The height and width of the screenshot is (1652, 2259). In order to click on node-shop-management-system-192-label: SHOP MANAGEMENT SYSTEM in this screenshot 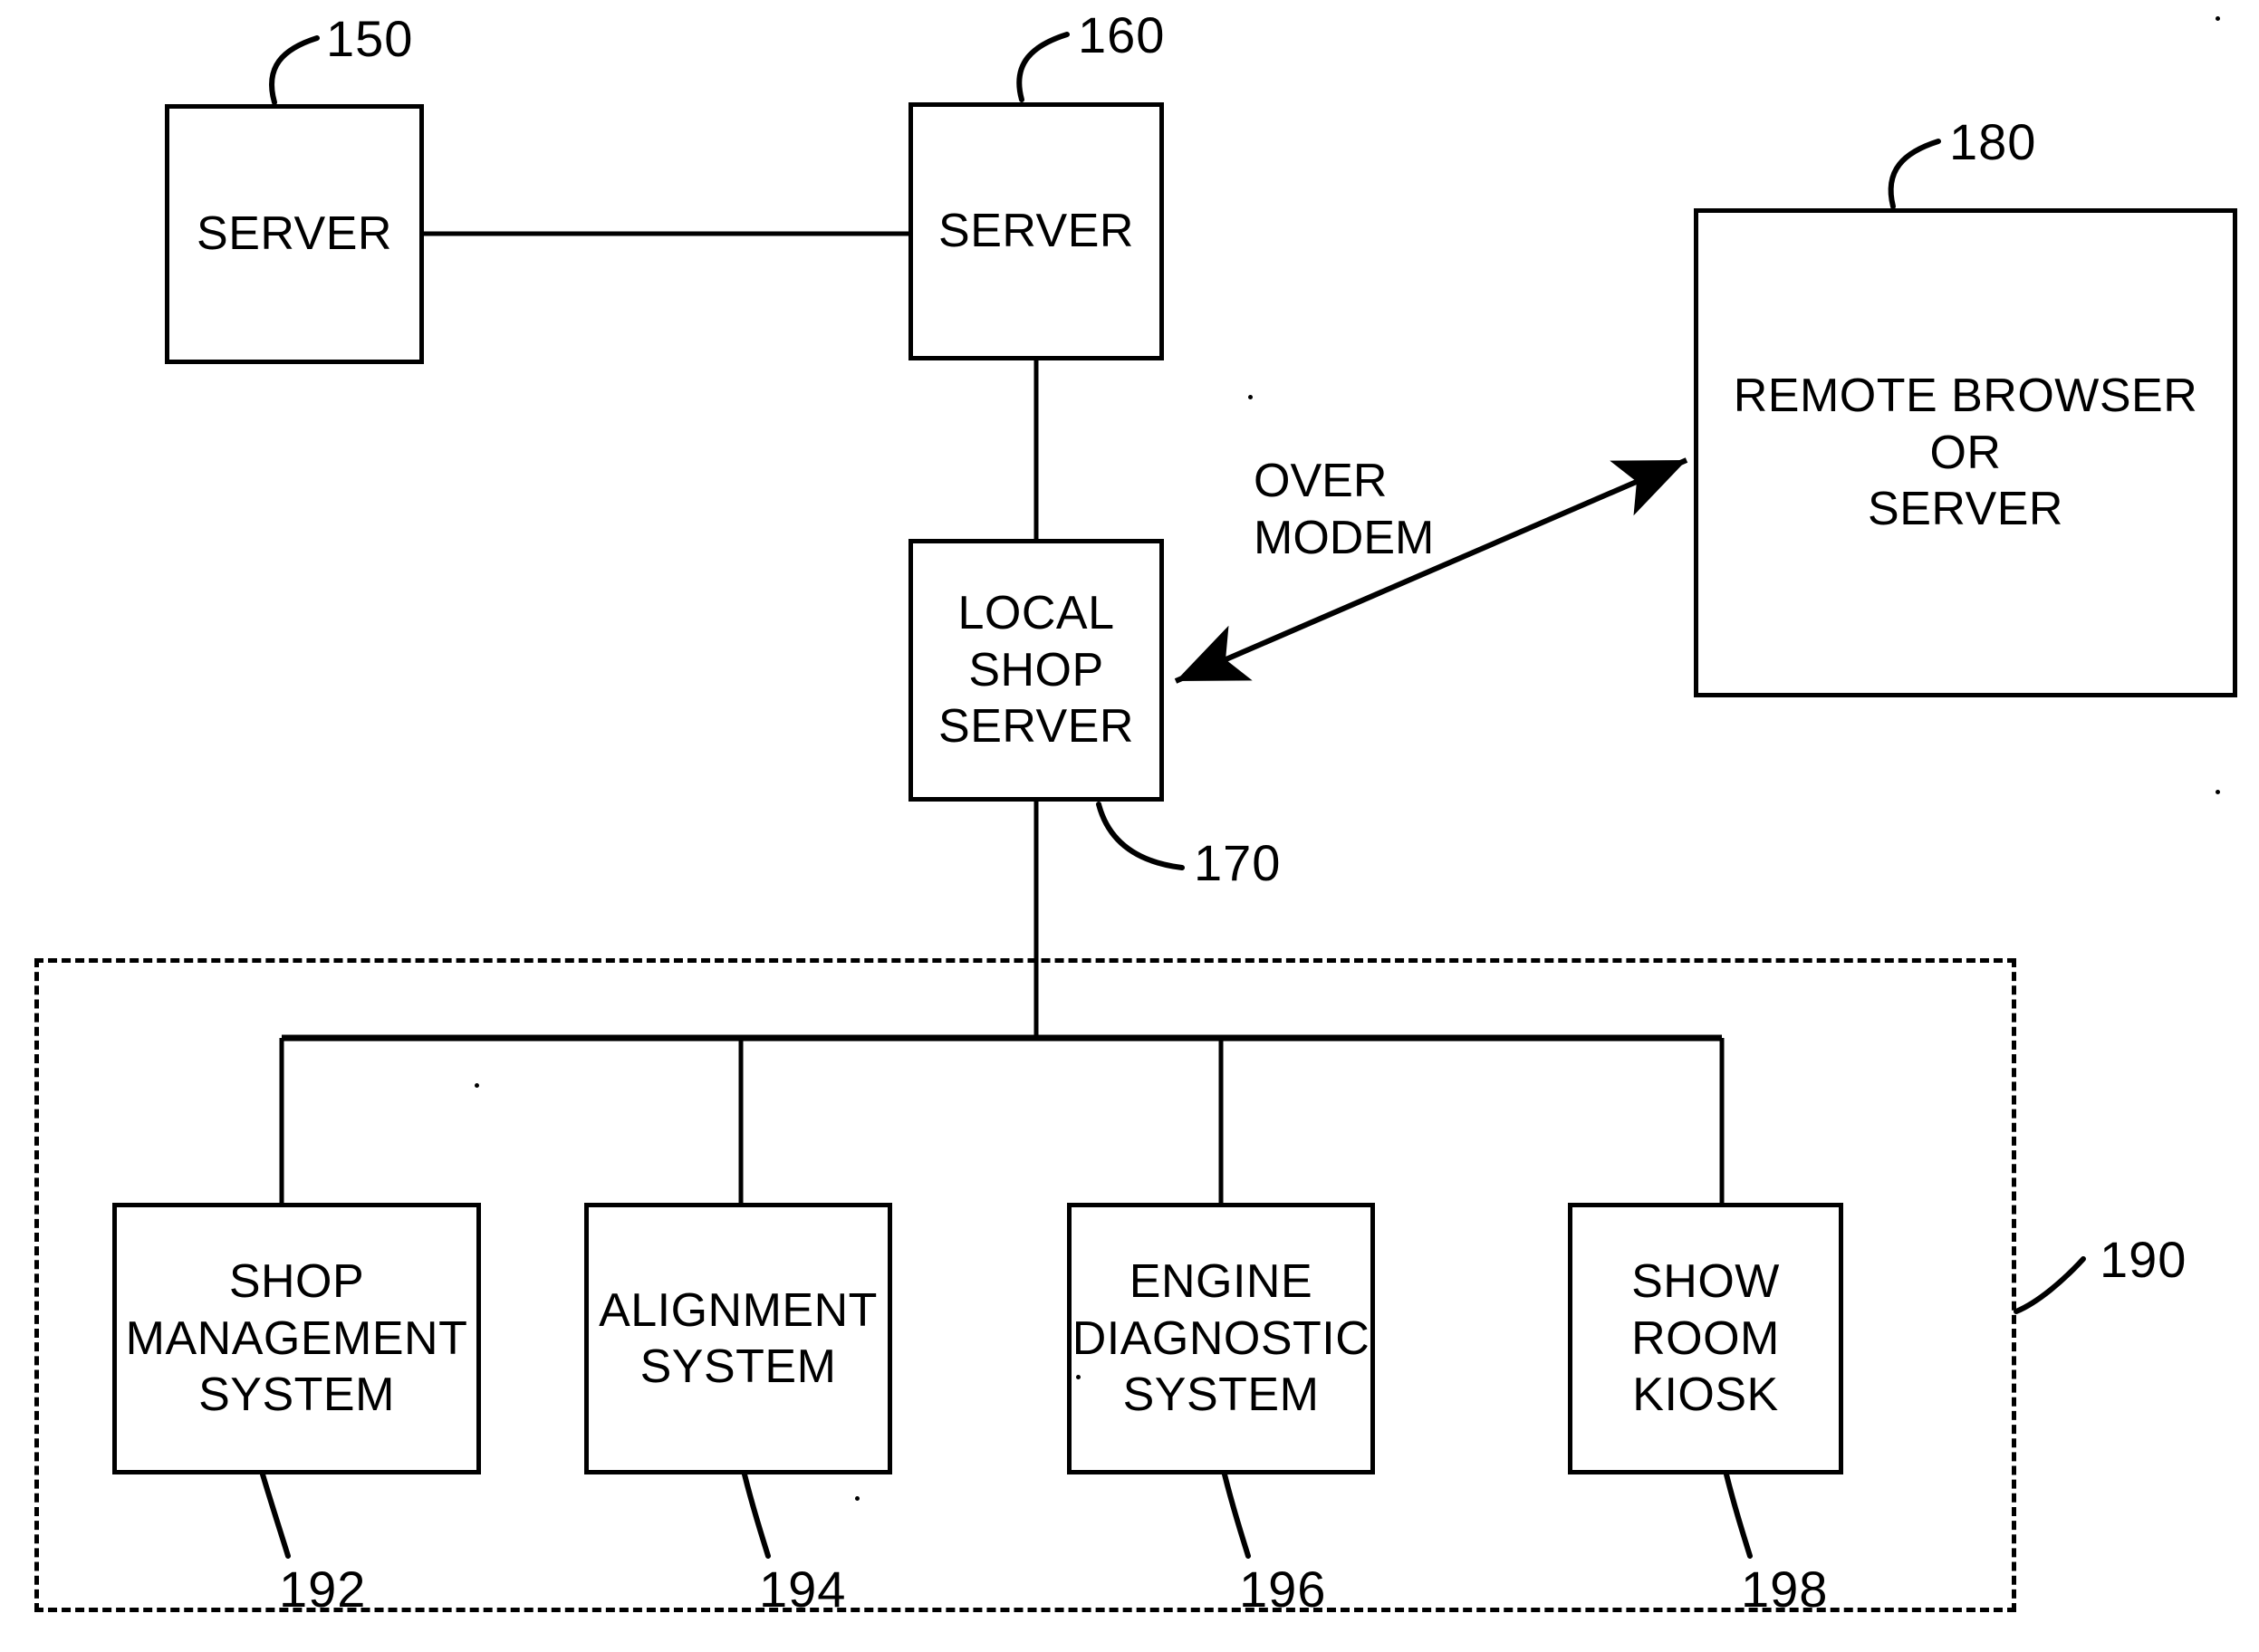, I will do `click(296, 1338)`.